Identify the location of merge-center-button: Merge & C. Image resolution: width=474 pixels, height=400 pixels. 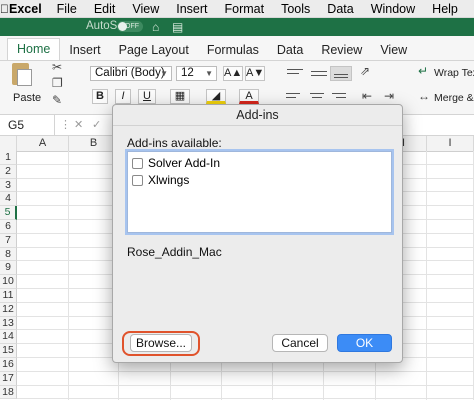
(454, 98).